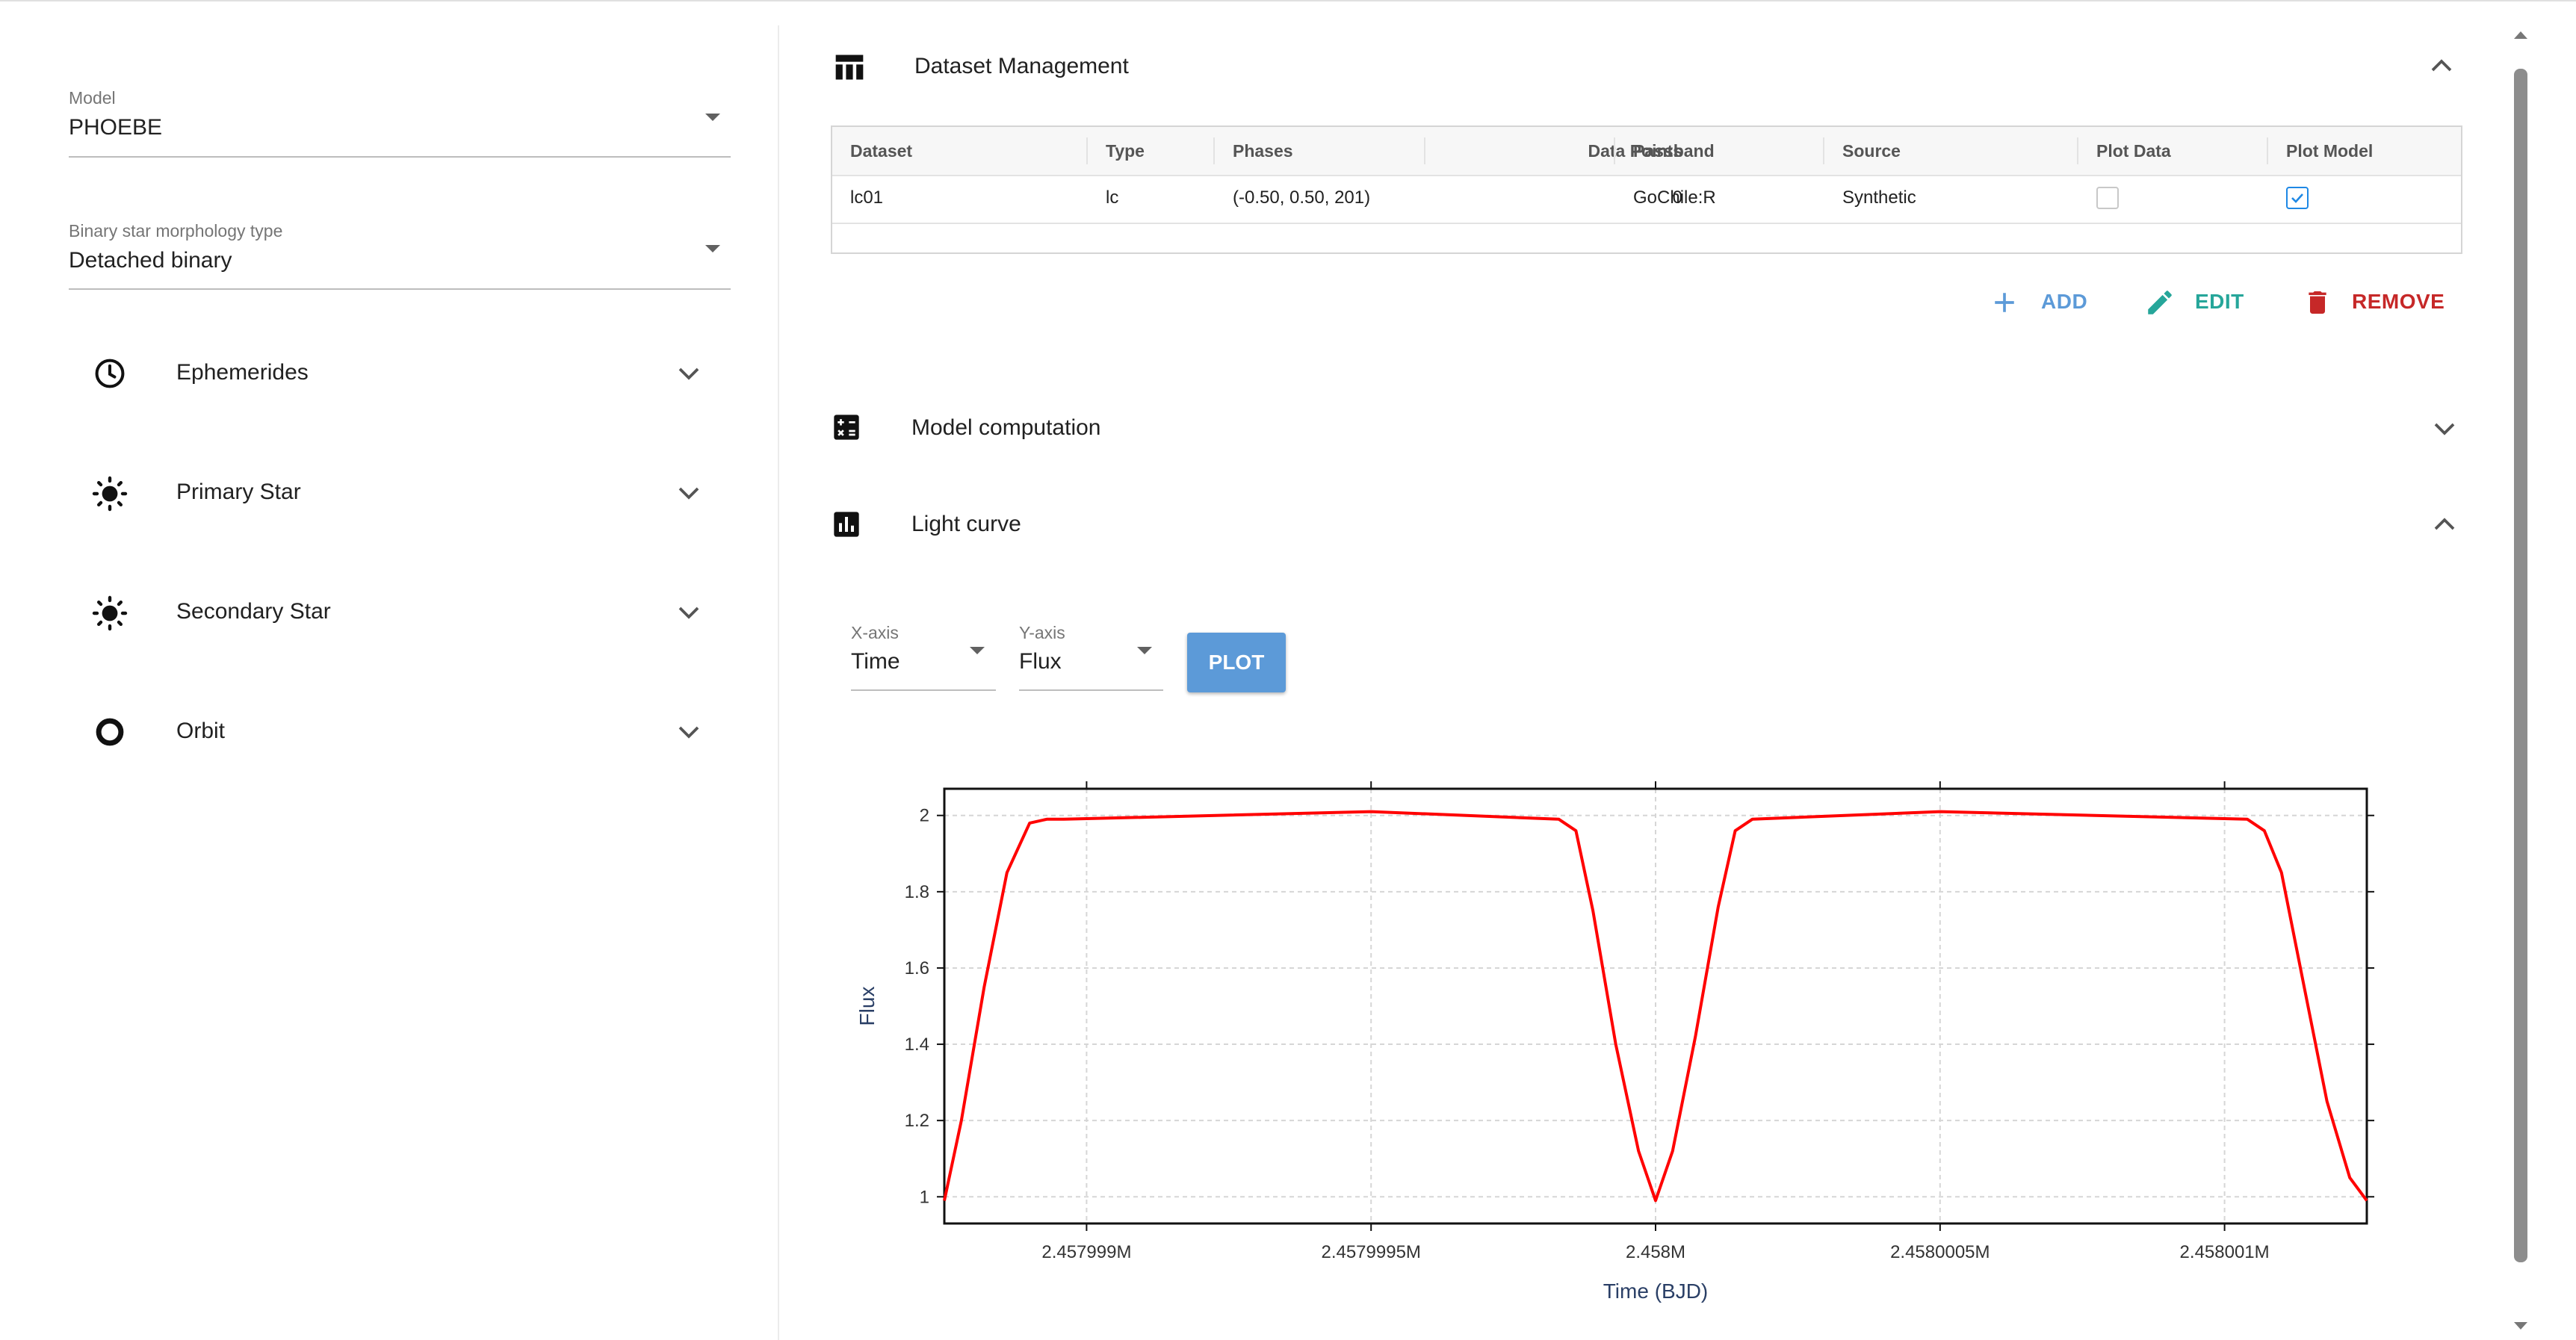  What do you see at coordinates (2317, 302) in the screenshot?
I see `trash-icon` at bounding box center [2317, 302].